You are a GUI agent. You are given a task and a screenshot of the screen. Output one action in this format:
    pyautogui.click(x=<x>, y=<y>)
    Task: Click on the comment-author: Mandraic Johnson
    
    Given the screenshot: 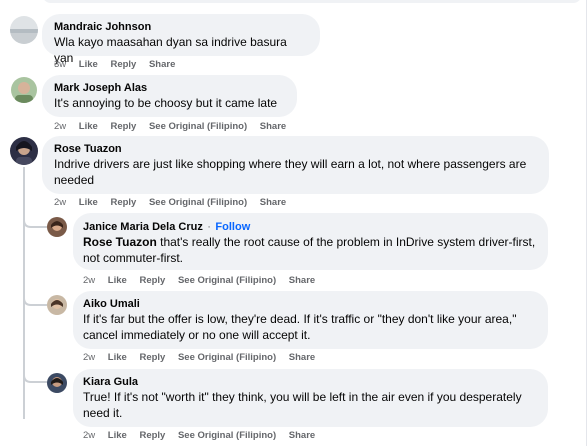 What is the action you would take?
    pyautogui.click(x=181, y=27)
    